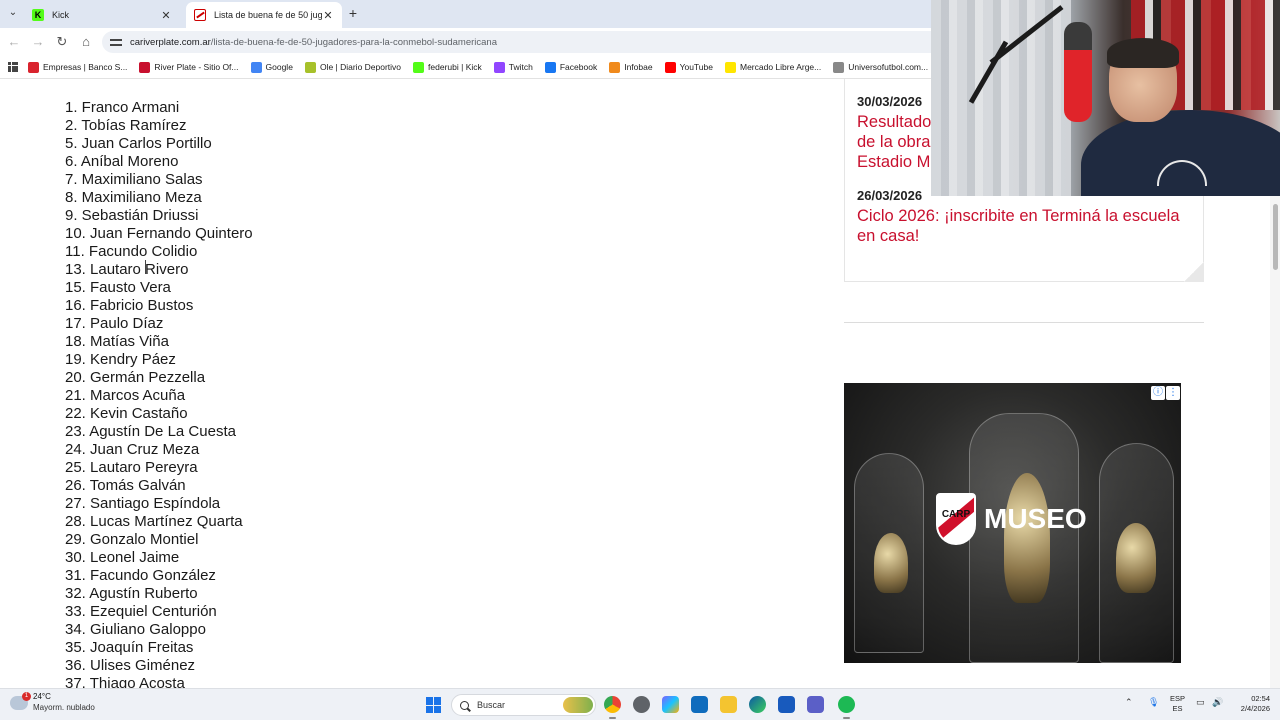 The width and height of the screenshot is (1280, 720). What do you see at coordinates (1260, 698) in the screenshot?
I see `clock-time: 02:54` at bounding box center [1260, 698].